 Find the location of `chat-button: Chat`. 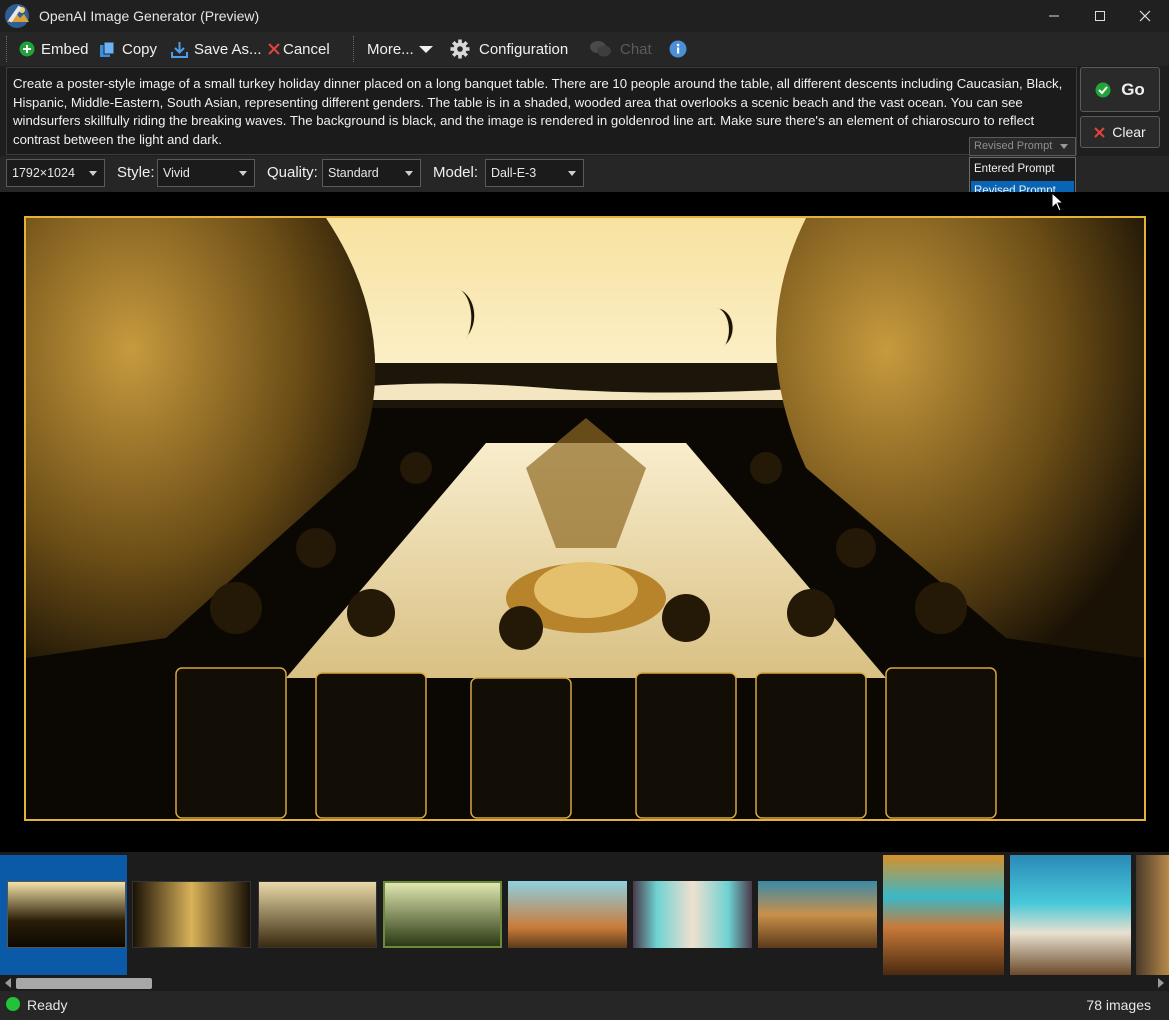

chat-button: Chat is located at coordinates (620, 49).